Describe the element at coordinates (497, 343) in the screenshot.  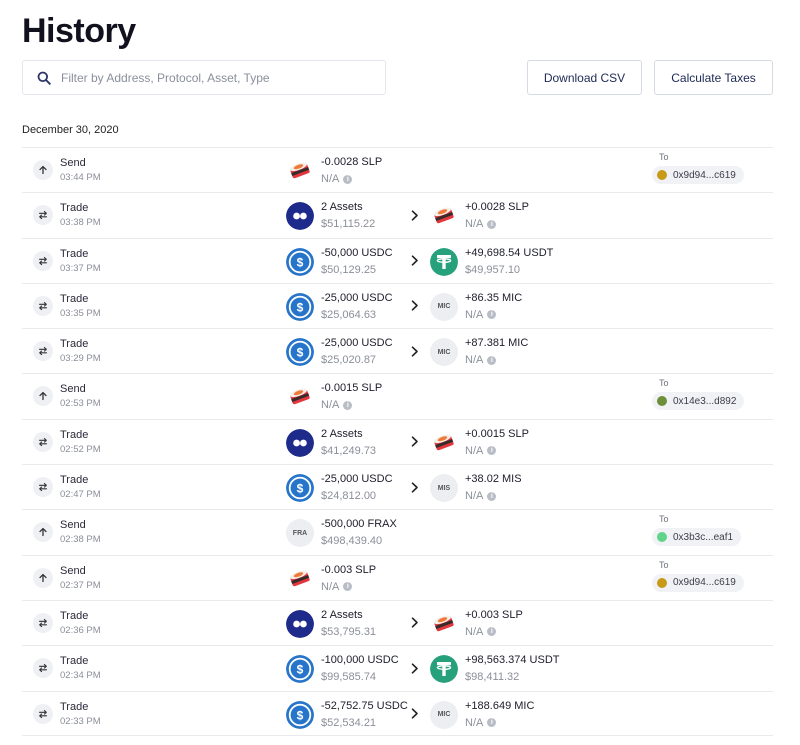
I see `asset-amount: +87.381 MIC` at that location.